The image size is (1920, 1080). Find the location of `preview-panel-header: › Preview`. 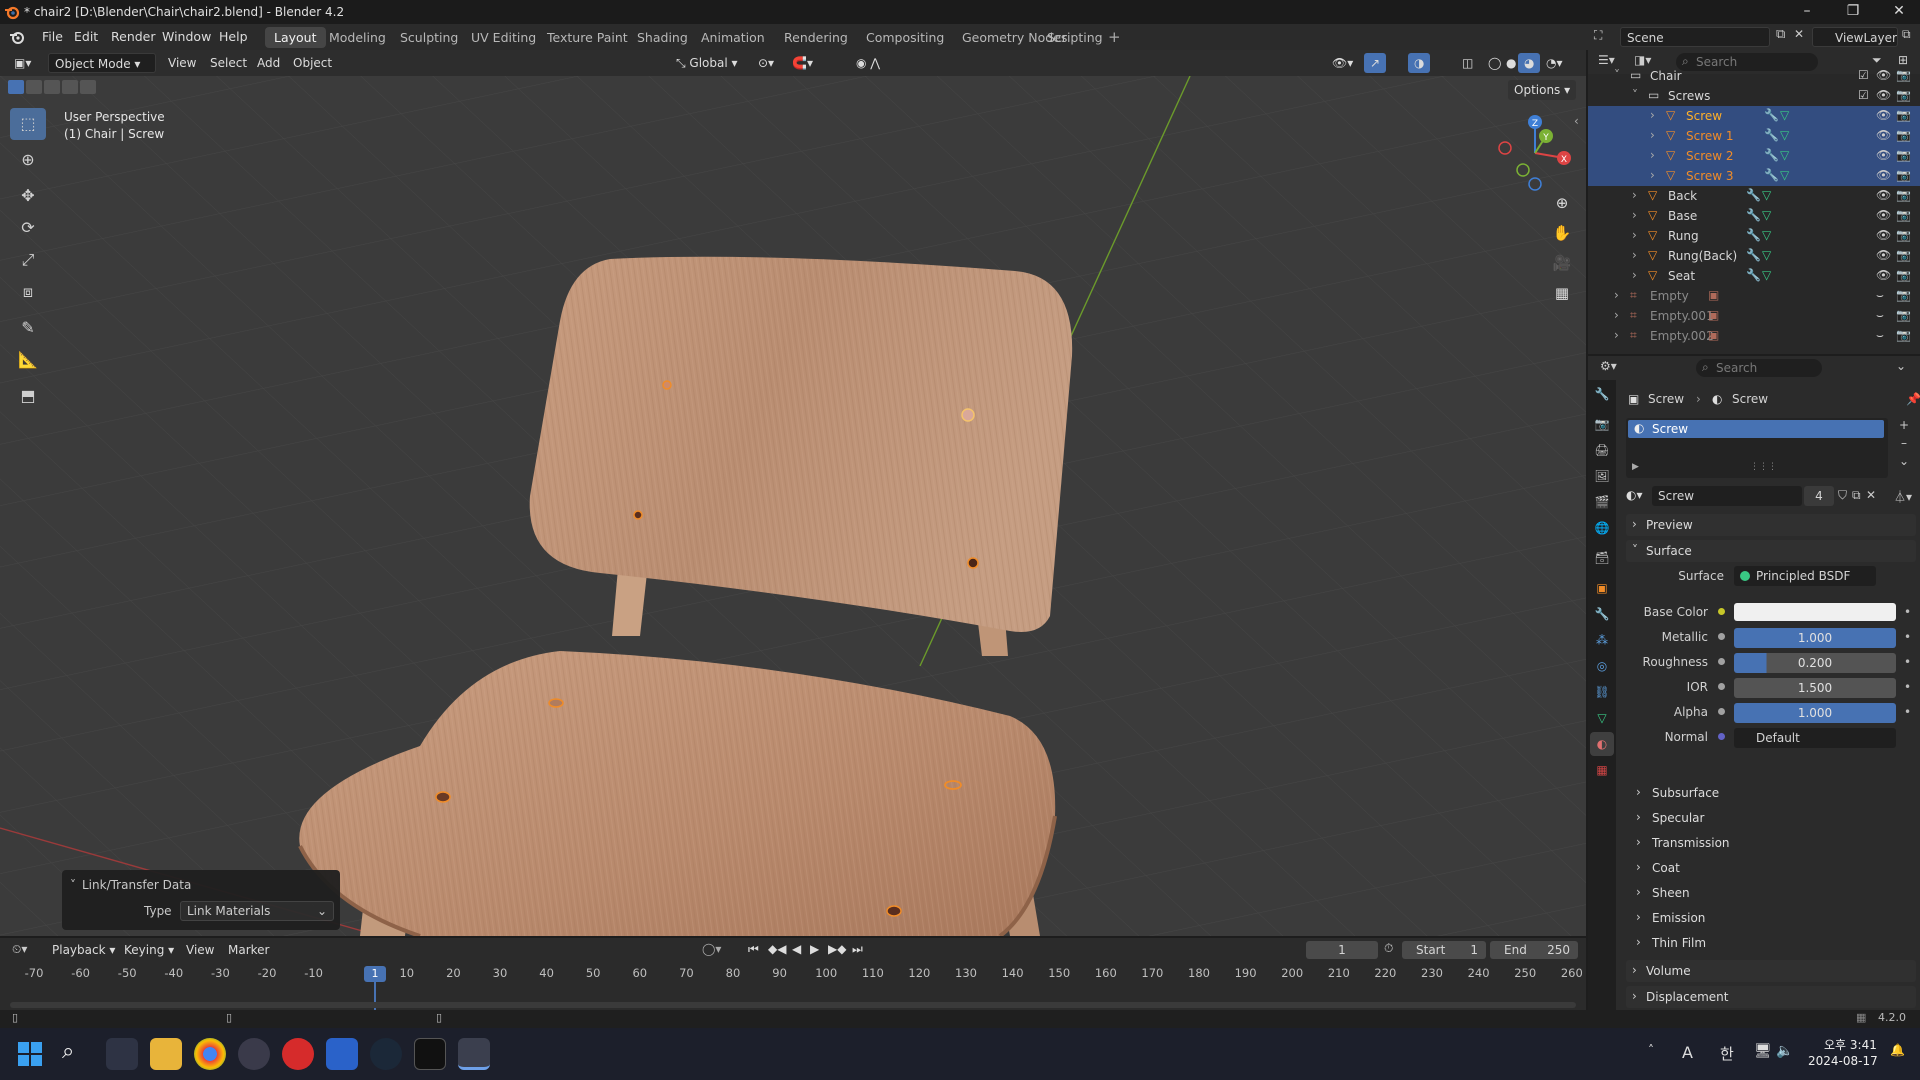

preview-panel-header: › Preview is located at coordinates (1771, 525).